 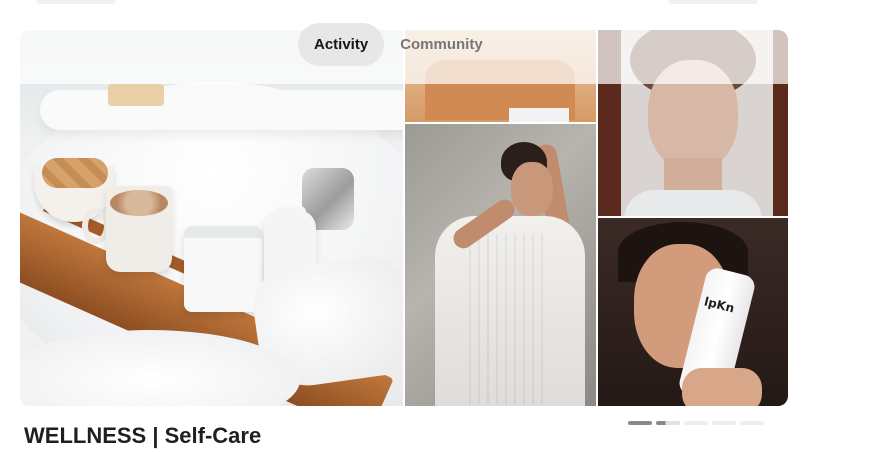 I want to click on face-shape, so click(x=532, y=189).